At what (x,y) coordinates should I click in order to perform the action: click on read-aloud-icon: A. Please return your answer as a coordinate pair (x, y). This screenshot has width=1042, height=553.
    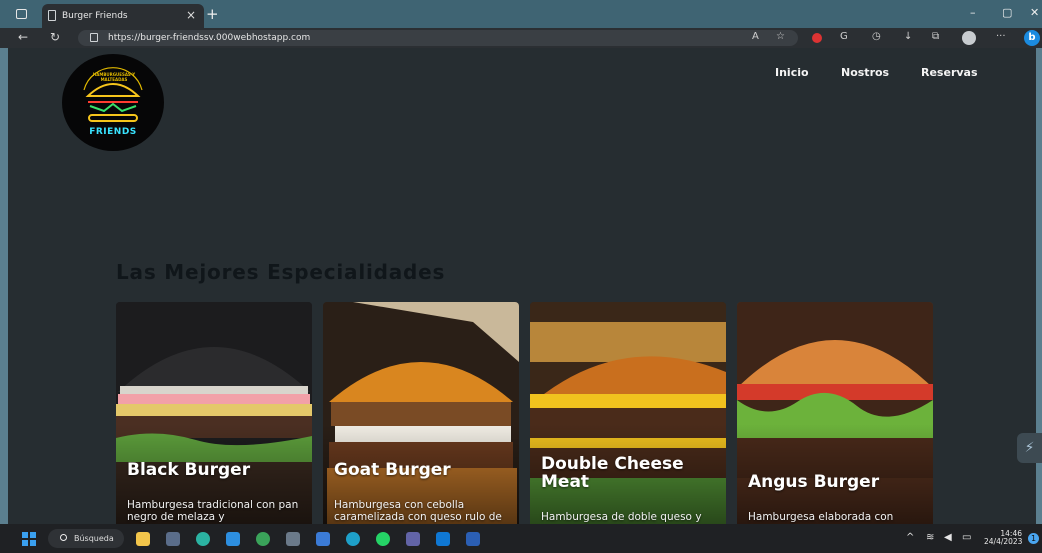
    Looking at the image, I should click on (755, 36).